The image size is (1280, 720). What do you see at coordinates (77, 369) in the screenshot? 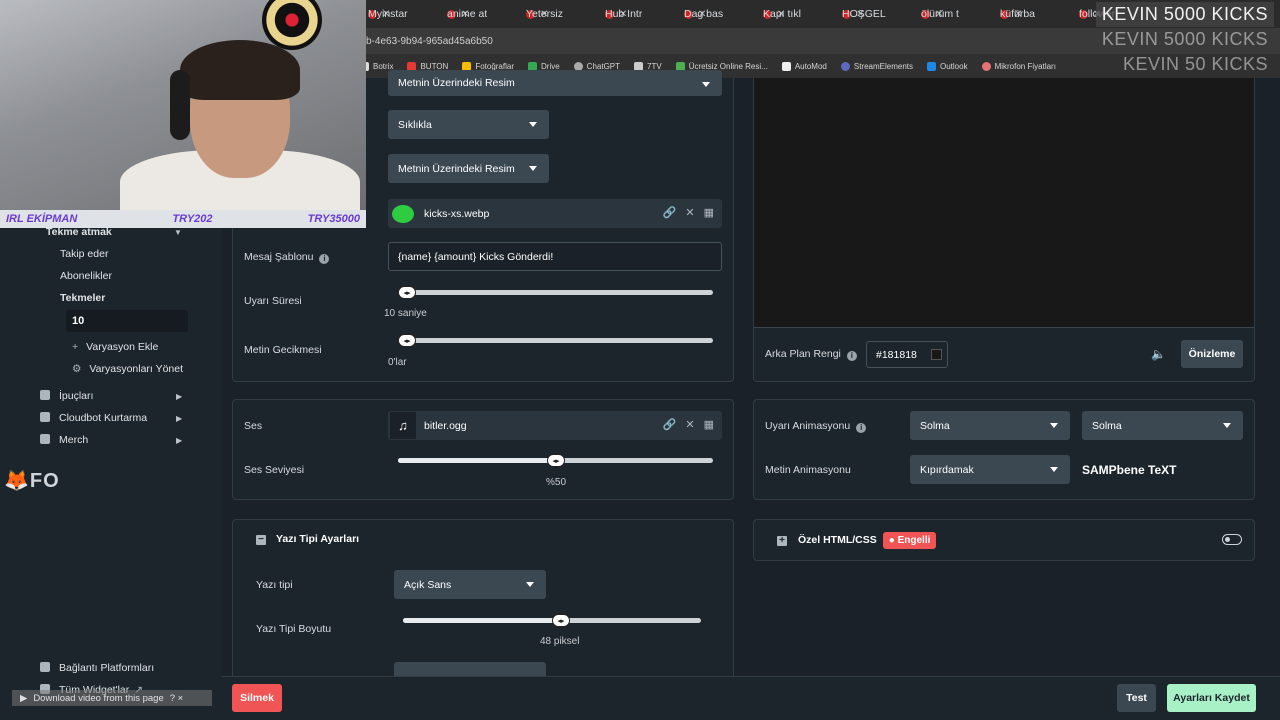
I see `gear-icon: ⚙` at bounding box center [77, 369].